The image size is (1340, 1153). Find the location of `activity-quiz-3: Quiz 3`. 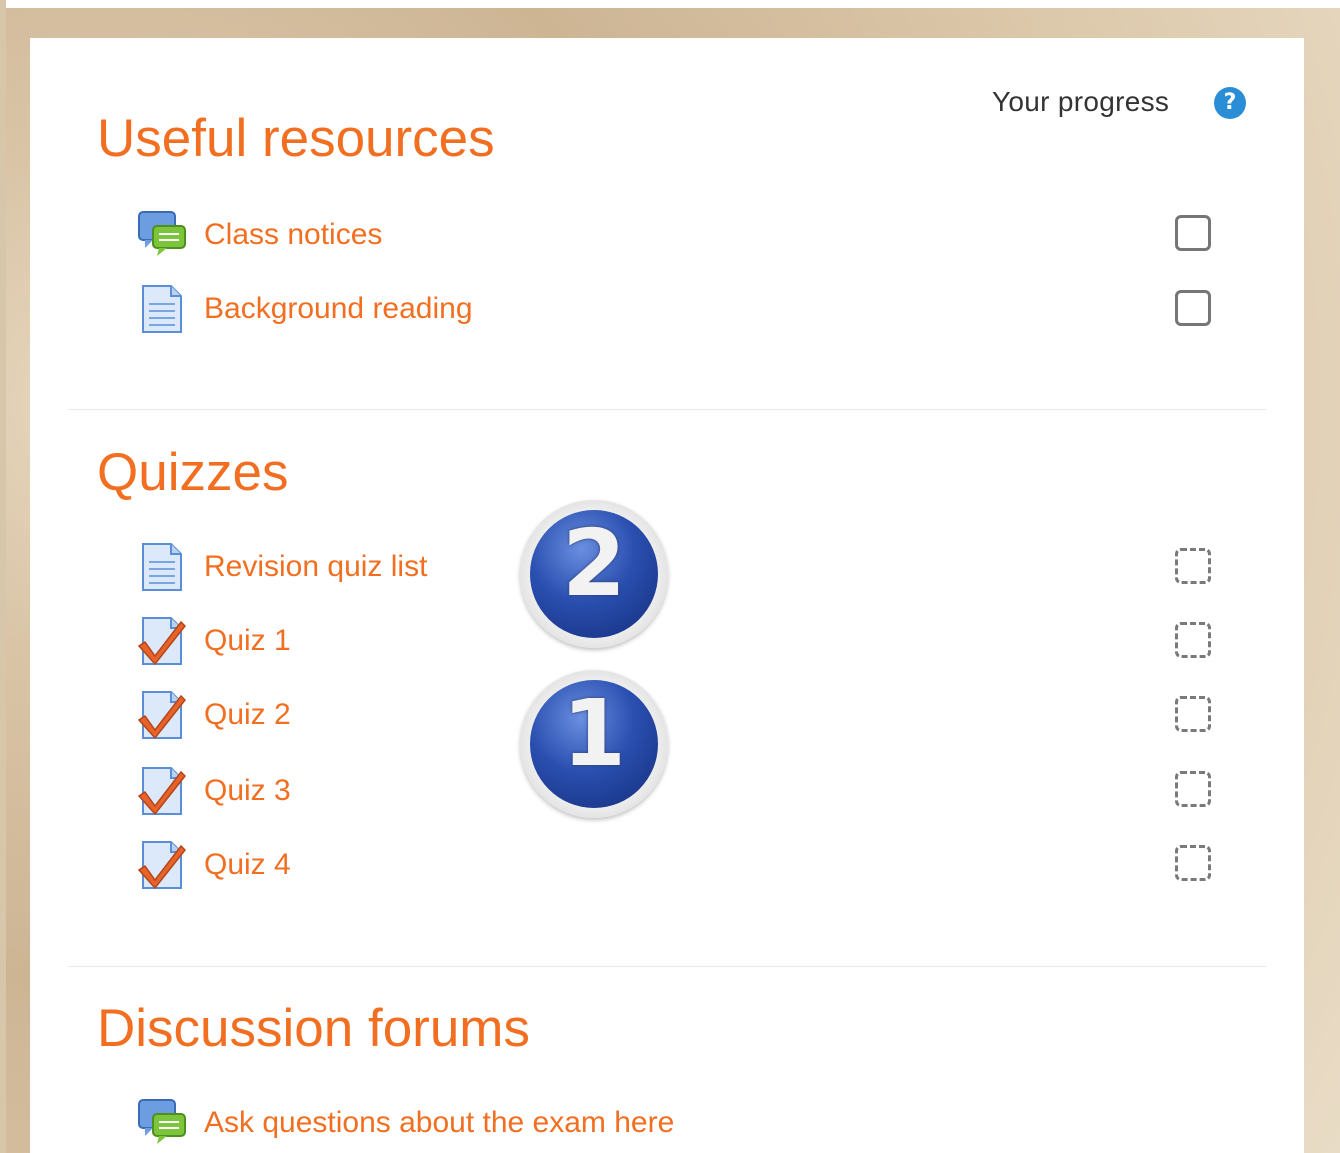

activity-quiz-3: Quiz 3 is located at coordinates (487, 790).